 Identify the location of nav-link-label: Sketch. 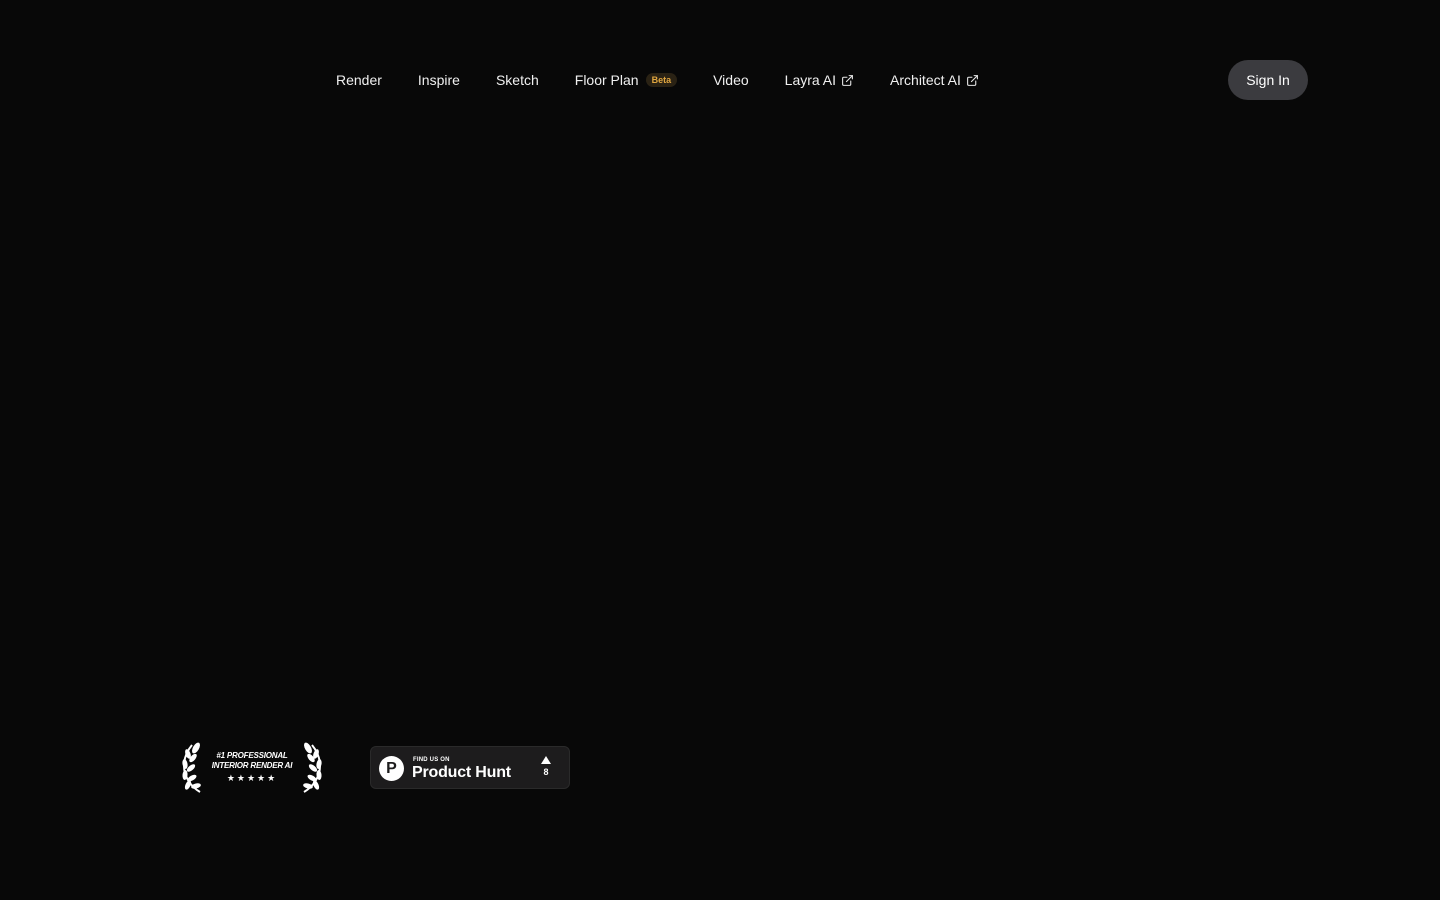
(517, 80).